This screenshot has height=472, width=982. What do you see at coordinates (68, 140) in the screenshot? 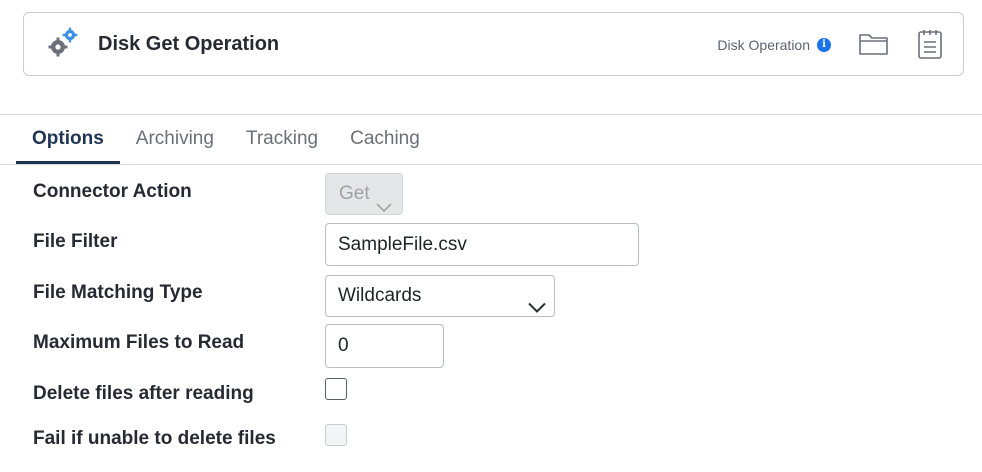
I see `tab-options: Options` at bounding box center [68, 140].